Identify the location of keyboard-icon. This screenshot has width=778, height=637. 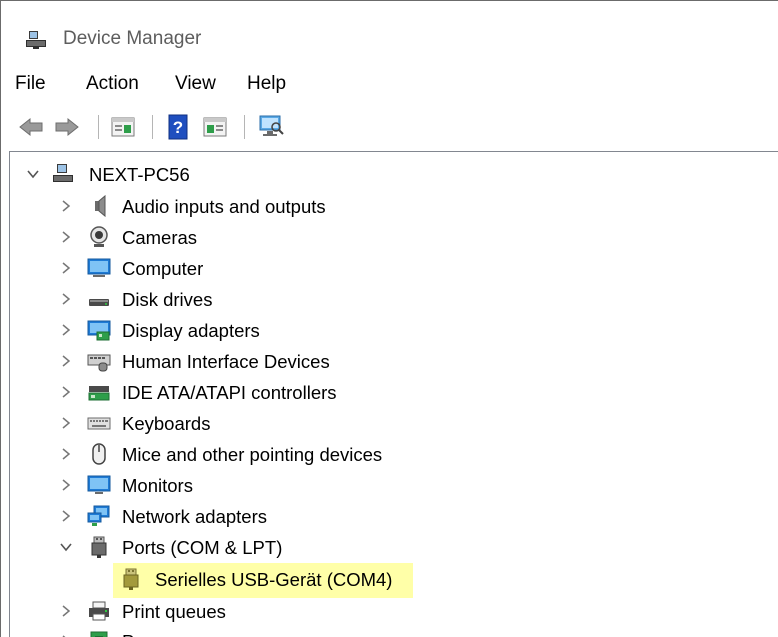
(99, 423).